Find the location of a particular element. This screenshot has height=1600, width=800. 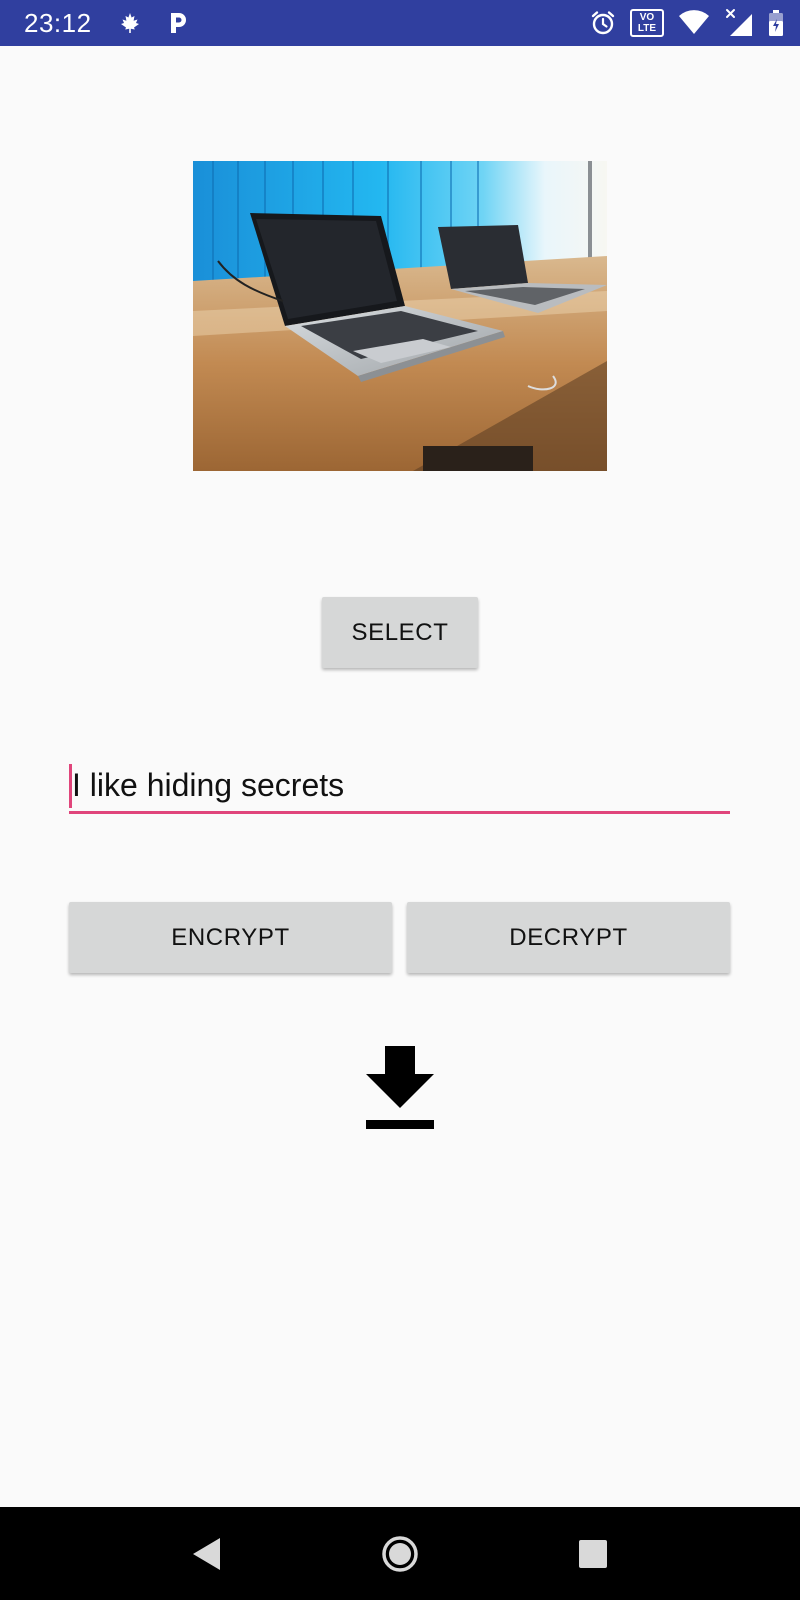

home-icon is located at coordinates (400, 1554).